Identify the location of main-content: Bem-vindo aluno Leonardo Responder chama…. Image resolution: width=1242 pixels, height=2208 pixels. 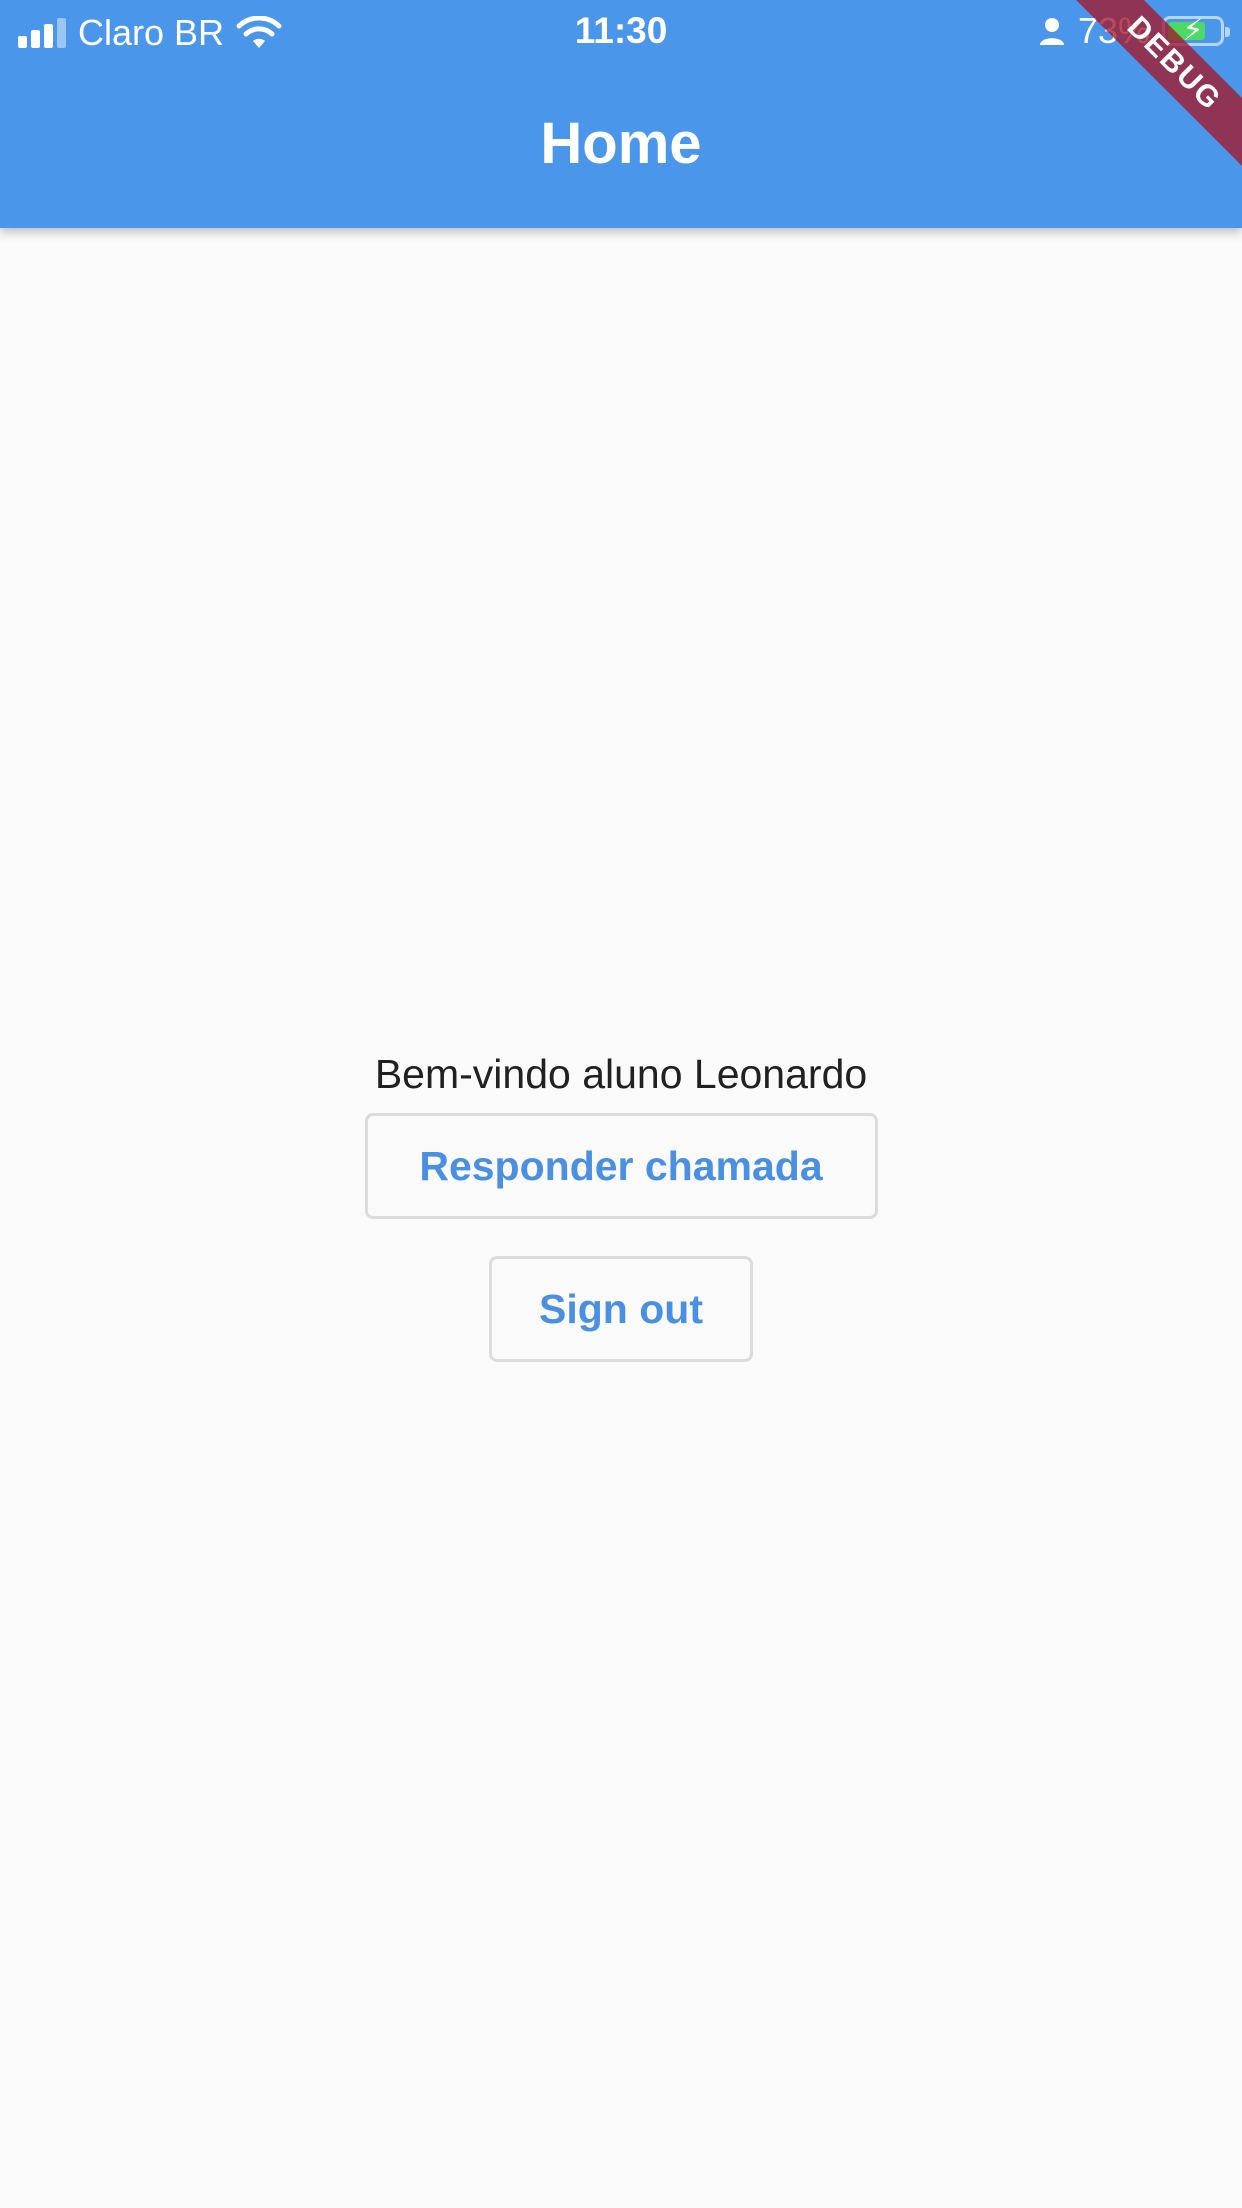
(621, 1203).